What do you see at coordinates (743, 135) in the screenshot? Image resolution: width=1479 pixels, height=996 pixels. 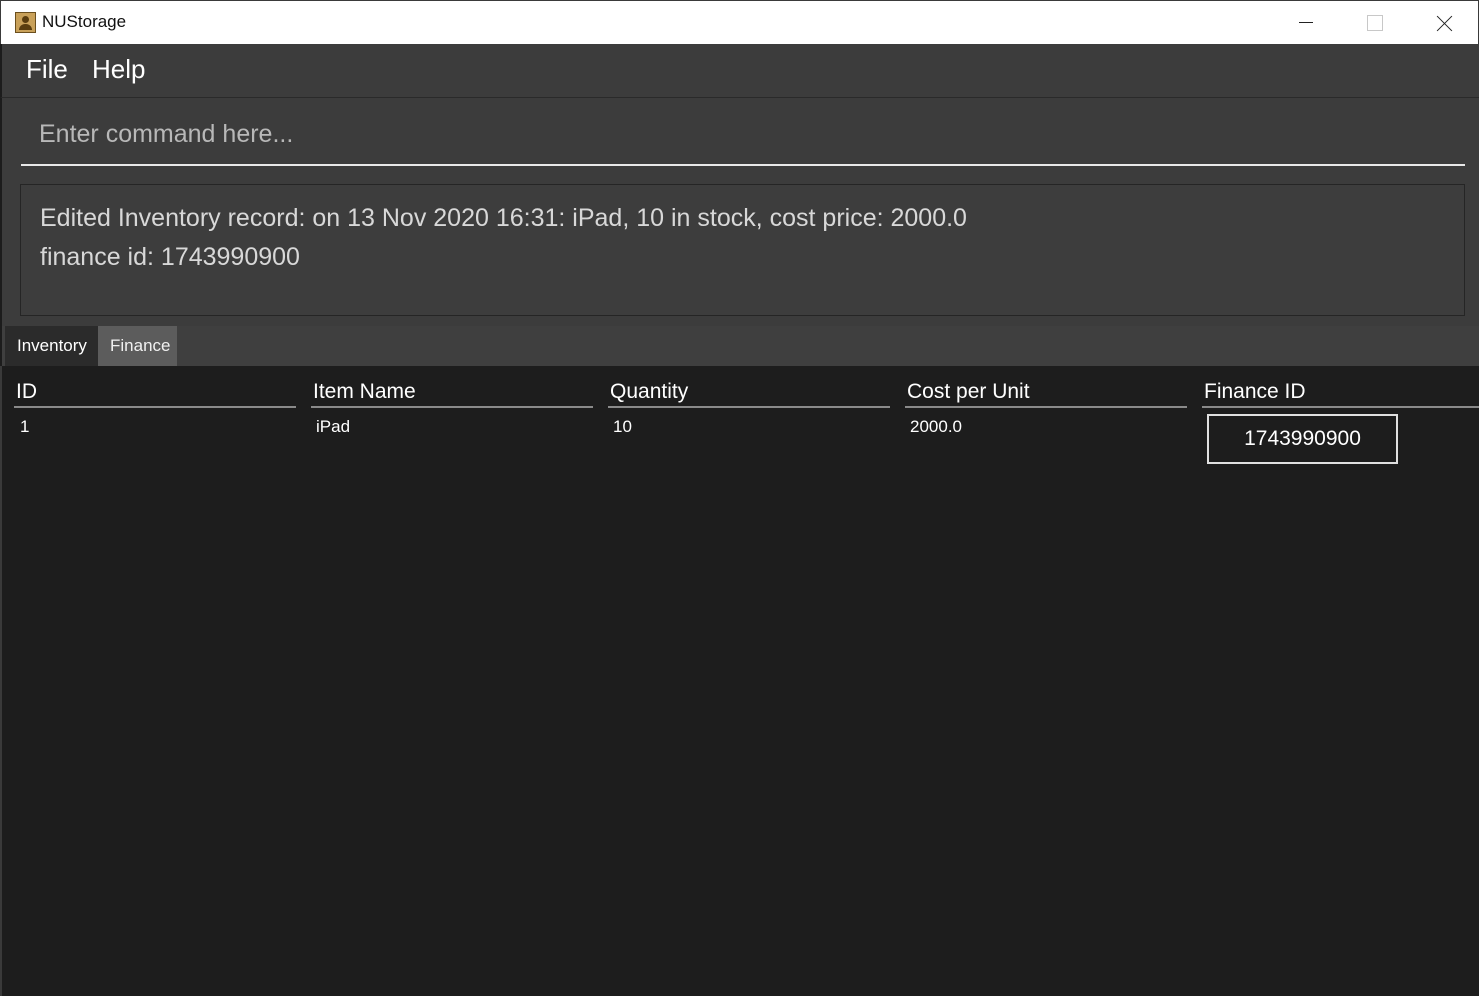 I see `command-input` at bounding box center [743, 135].